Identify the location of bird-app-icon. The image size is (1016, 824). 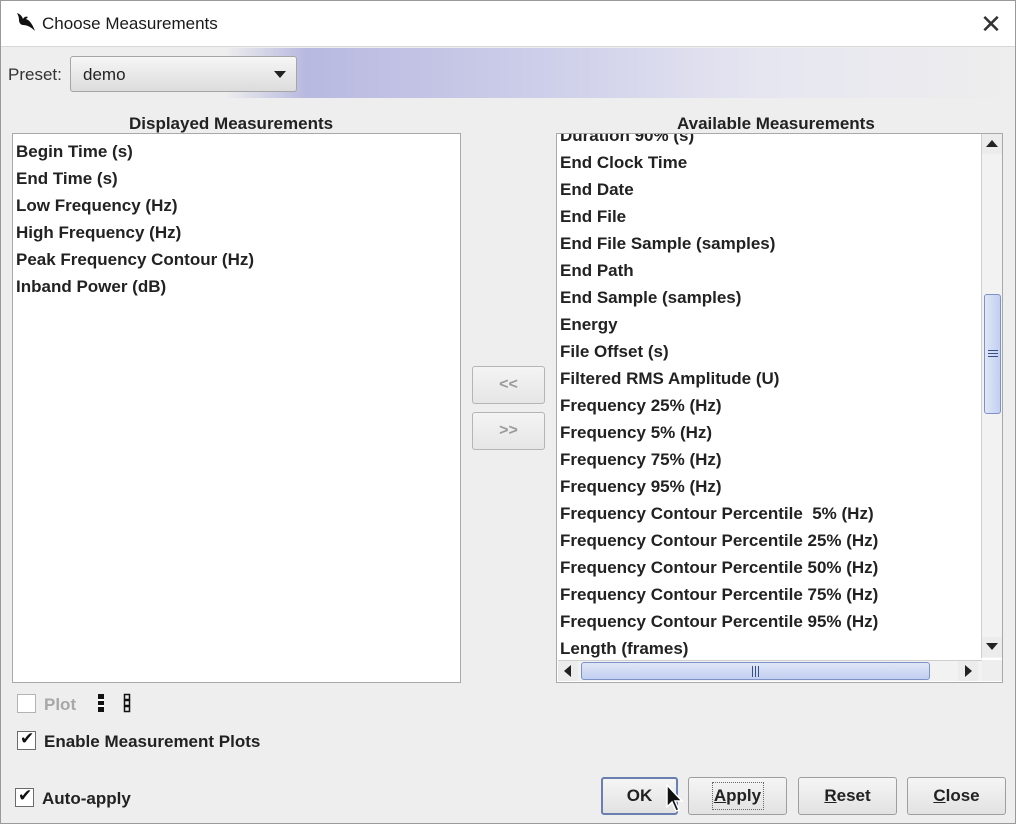
(26, 22).